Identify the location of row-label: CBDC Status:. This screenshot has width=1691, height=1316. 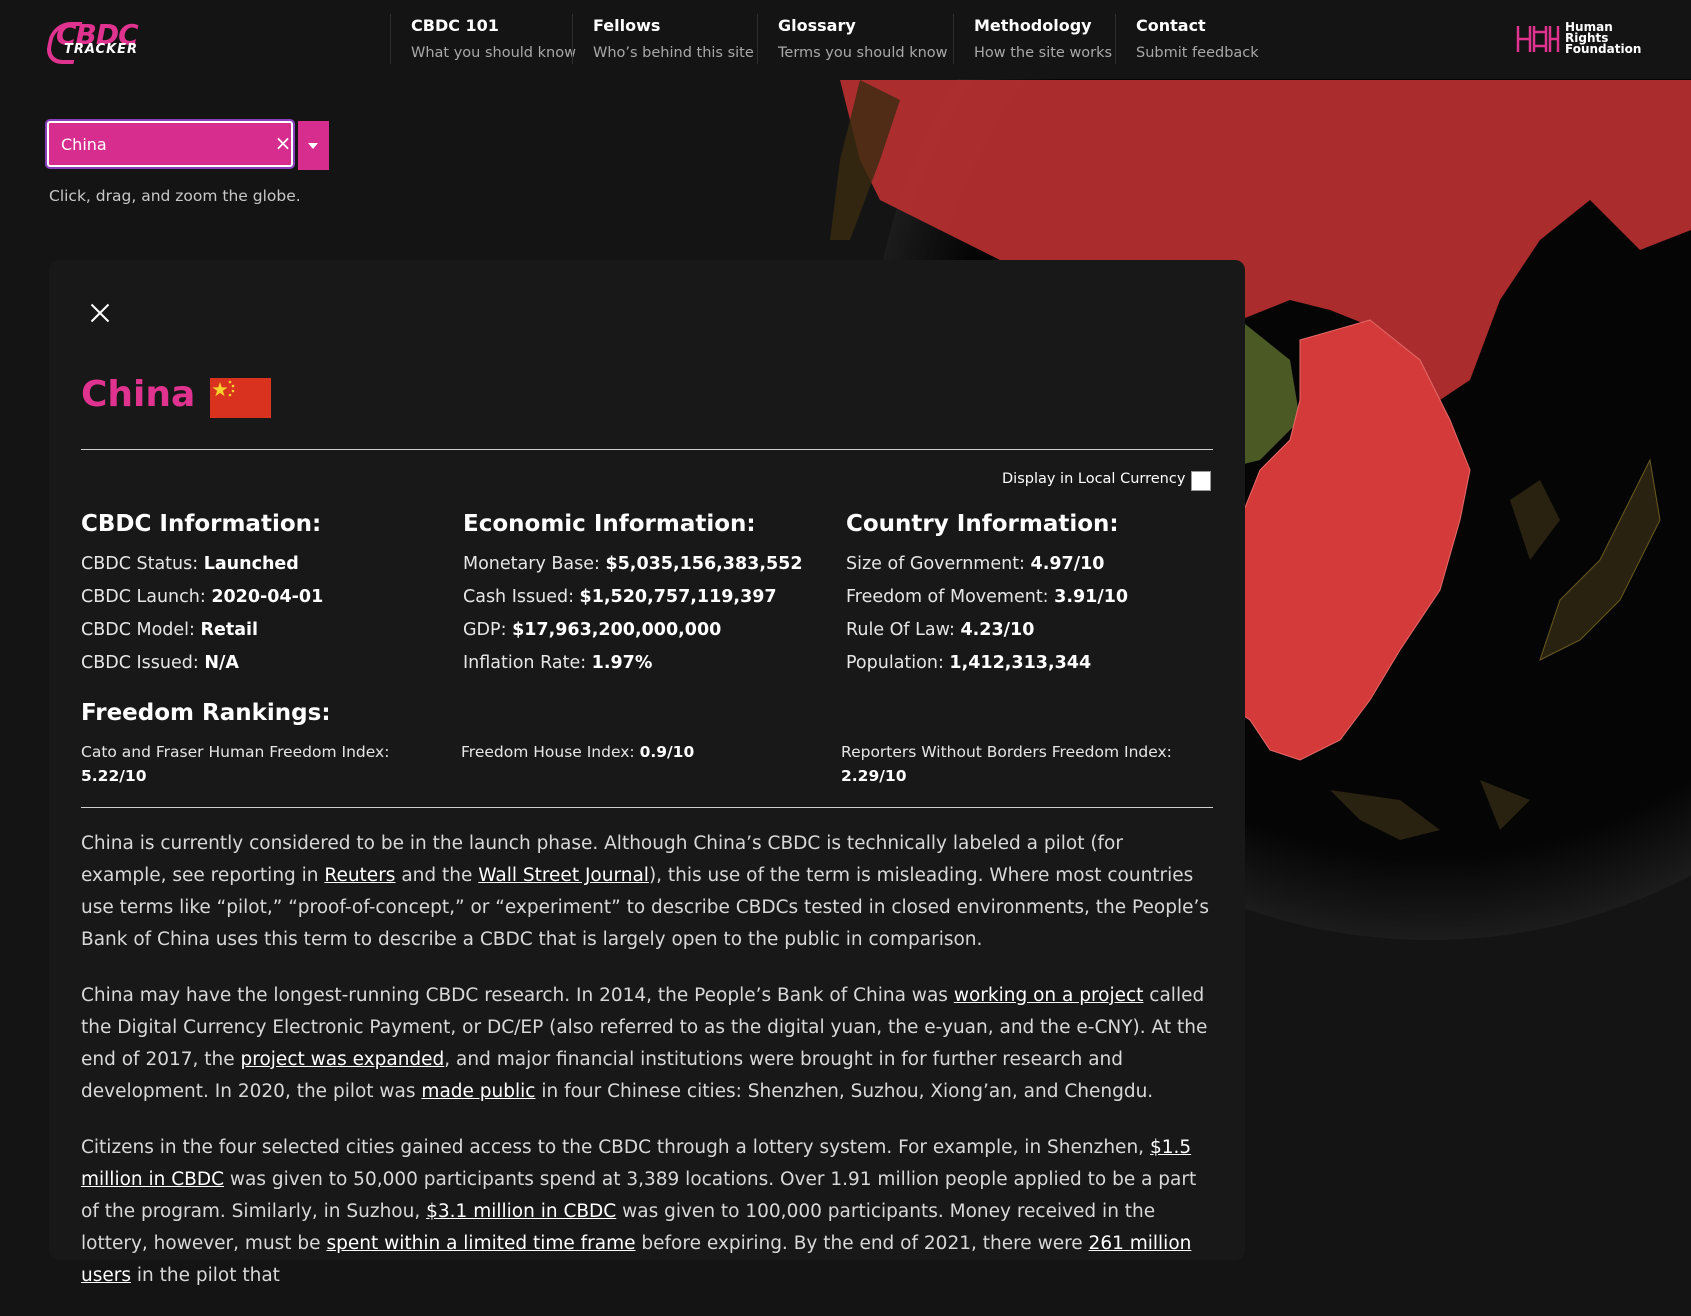
(142, 564).